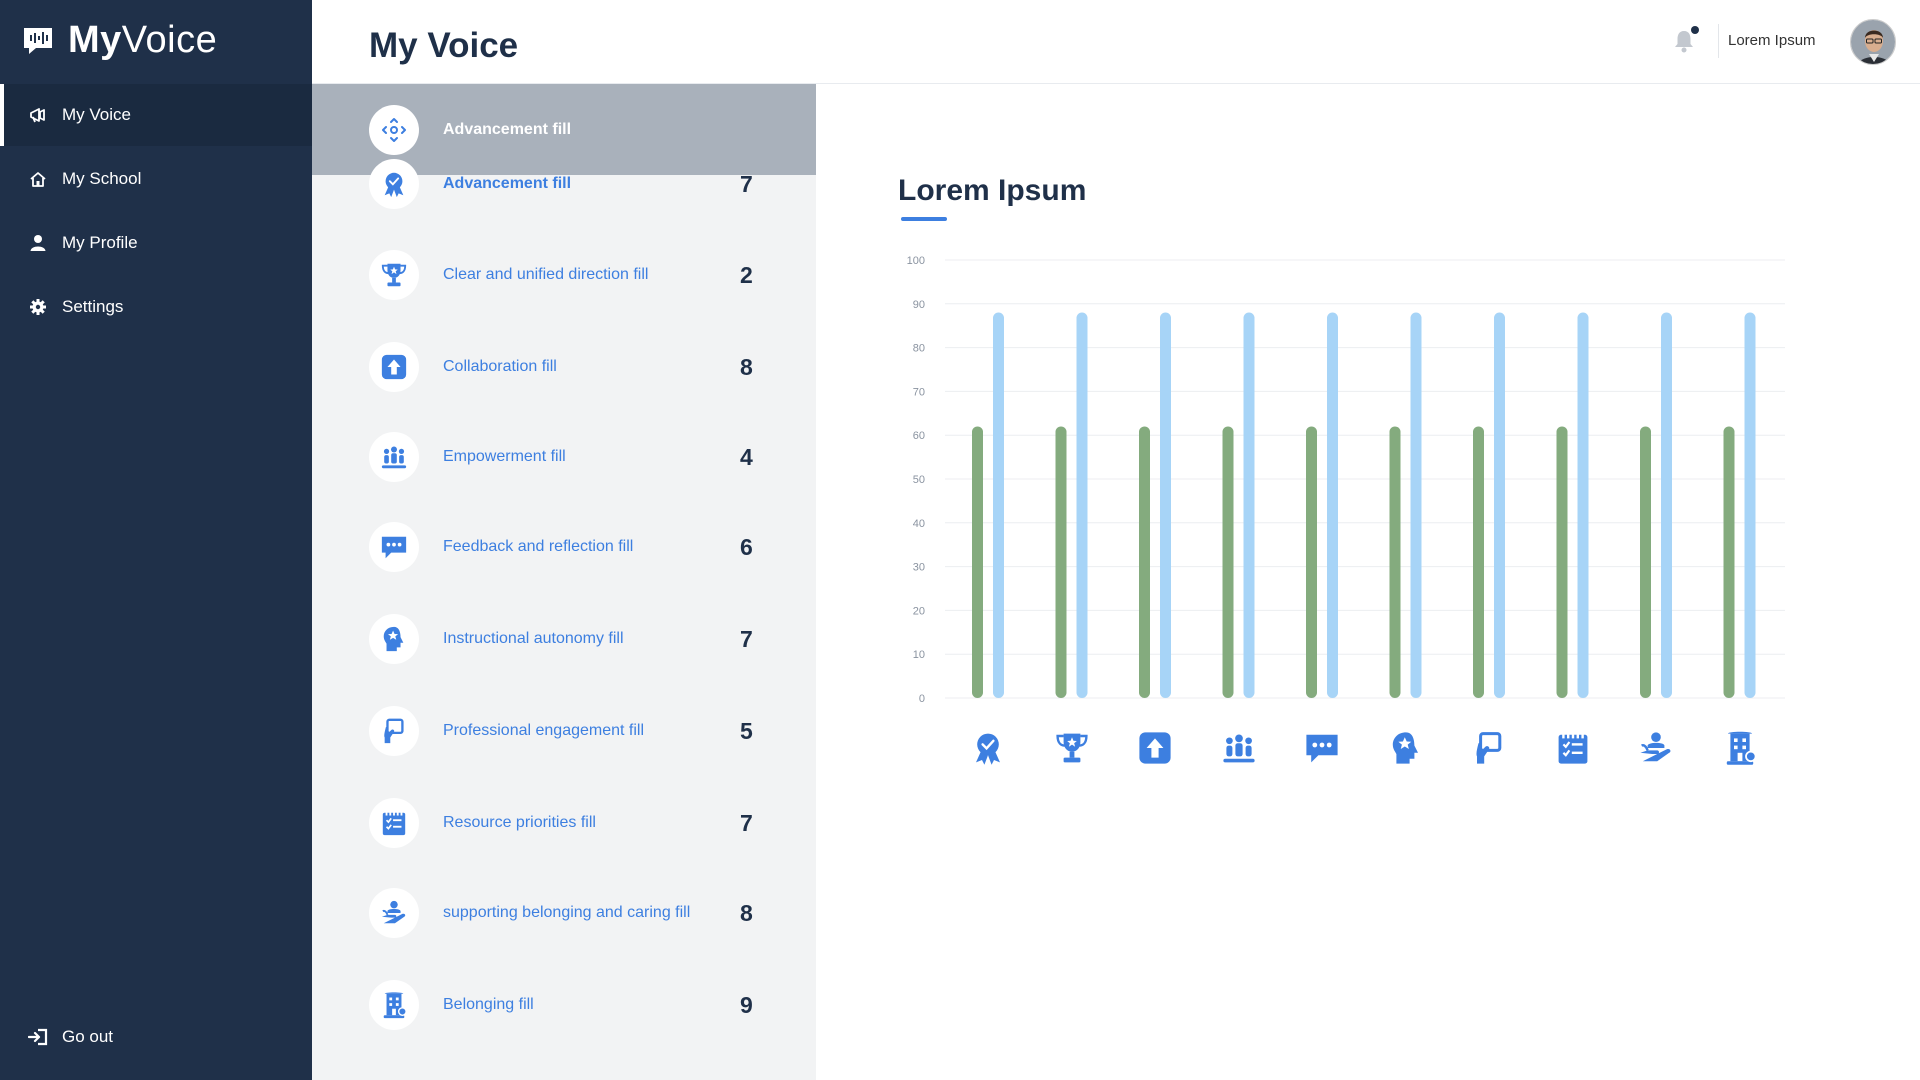 The image size is (1920, 1080). Describe the element at coordinates (156, 179) in the screenshot. I see `sidebar-item-my-school: My School` at that location.